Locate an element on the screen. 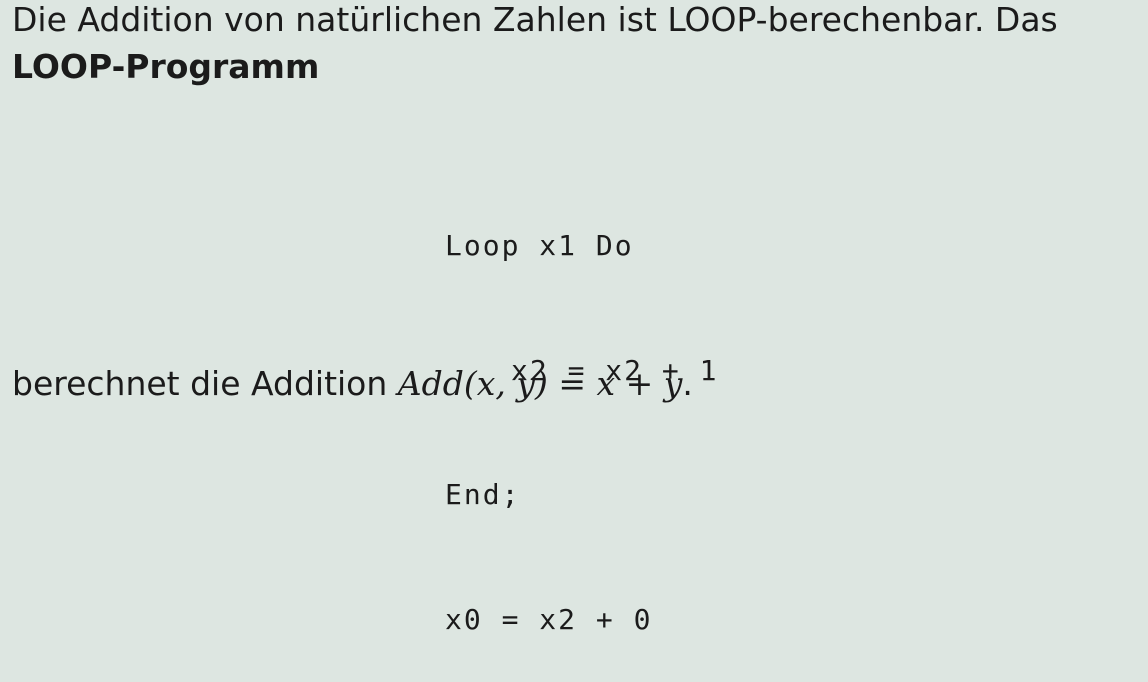 The width and height of the screenshot is (1148, 682). code-line-end: End; is located at coordinates (483, 494).